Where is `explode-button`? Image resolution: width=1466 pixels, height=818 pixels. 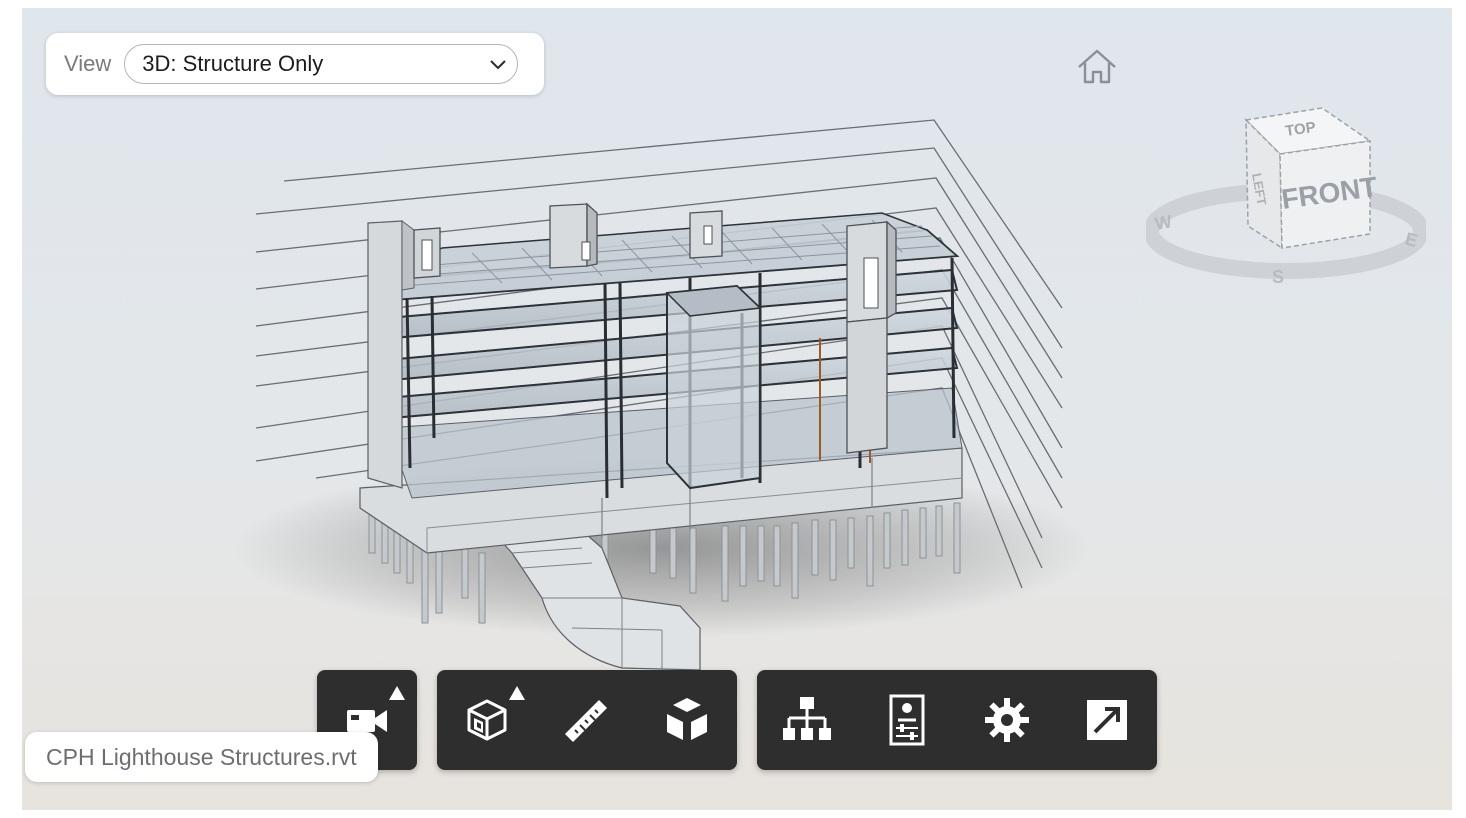 explode-button is located at coordinates (687, 720).